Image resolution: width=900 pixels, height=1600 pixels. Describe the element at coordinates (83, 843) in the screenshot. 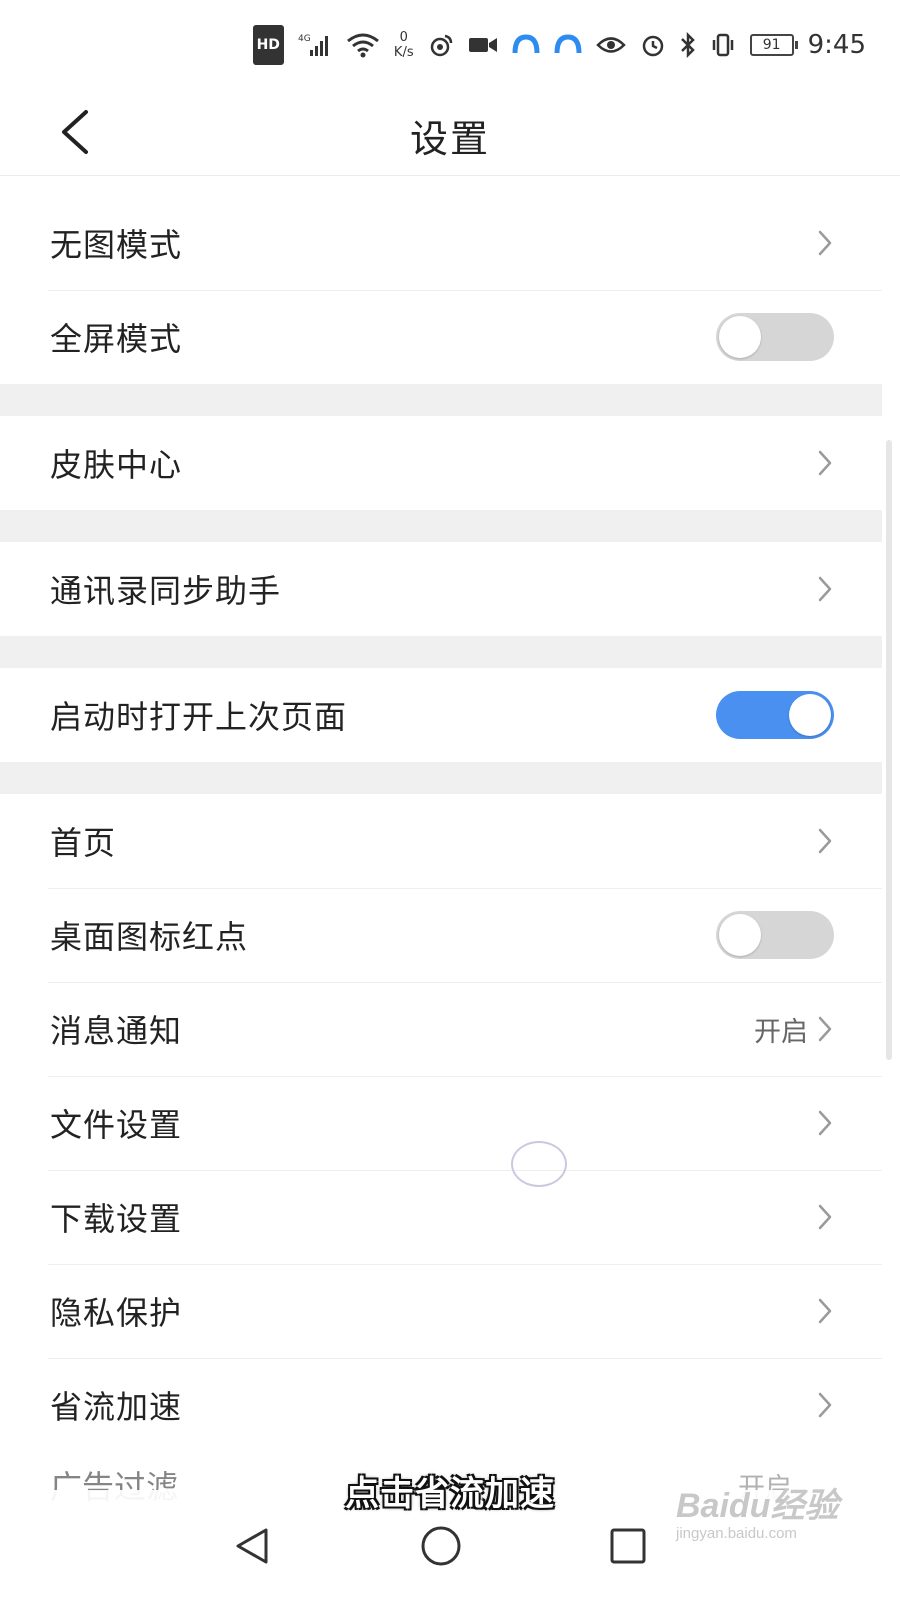

I see `settings-row-label: 首页` at that location.